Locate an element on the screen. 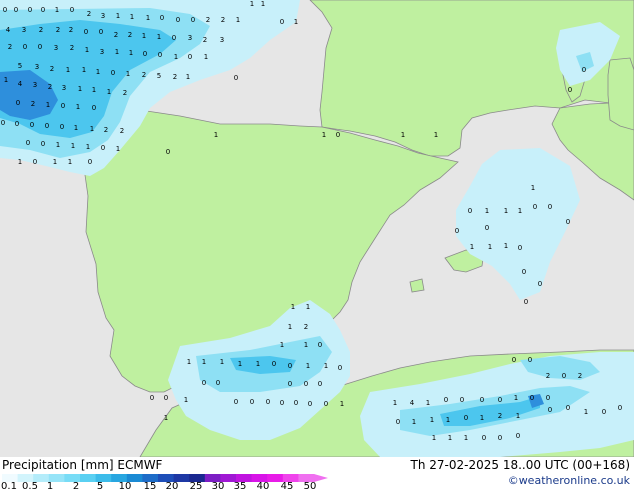  colorbar-tick-label: 1 is located at coordinates (50, 486).